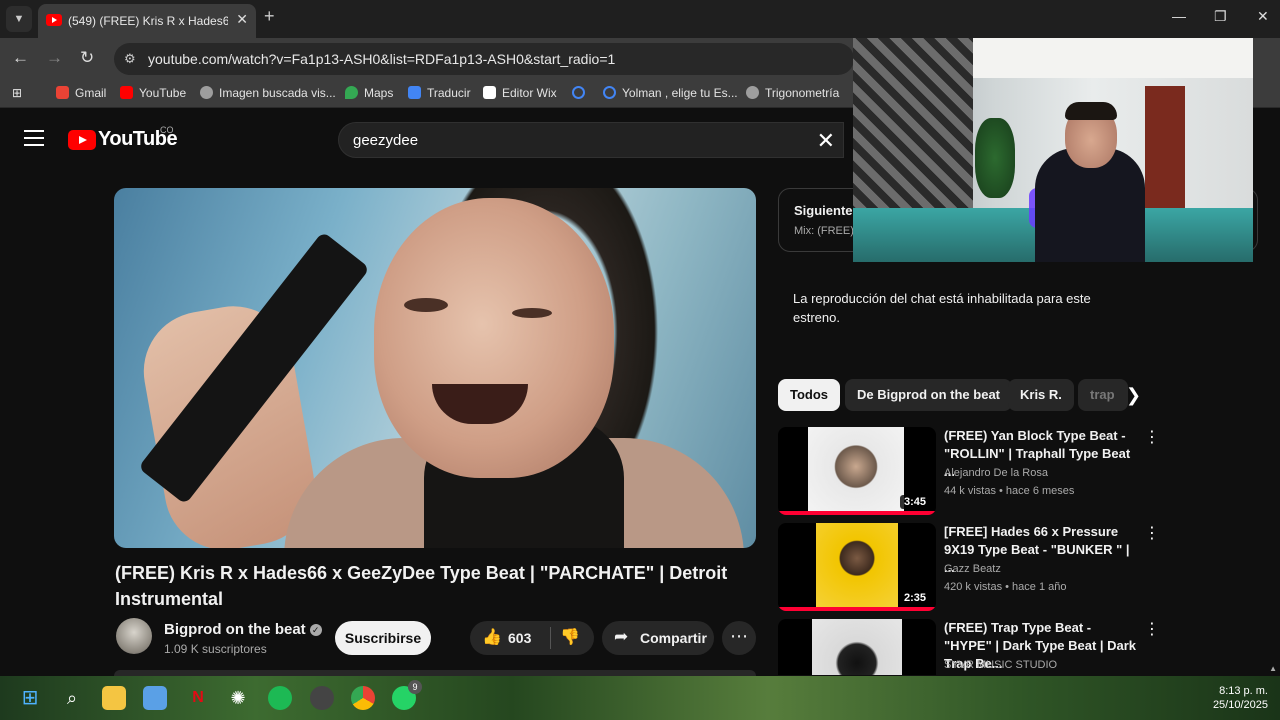 The width and height of the screenshot is (1280, 720). I want to click on like-divider, so click(550, 638).